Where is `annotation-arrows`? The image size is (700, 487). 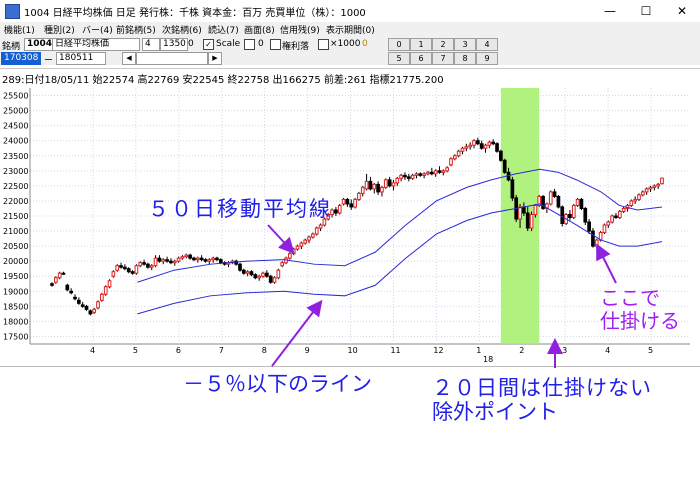 annotation-arrows is located at coordinates (442, 296).